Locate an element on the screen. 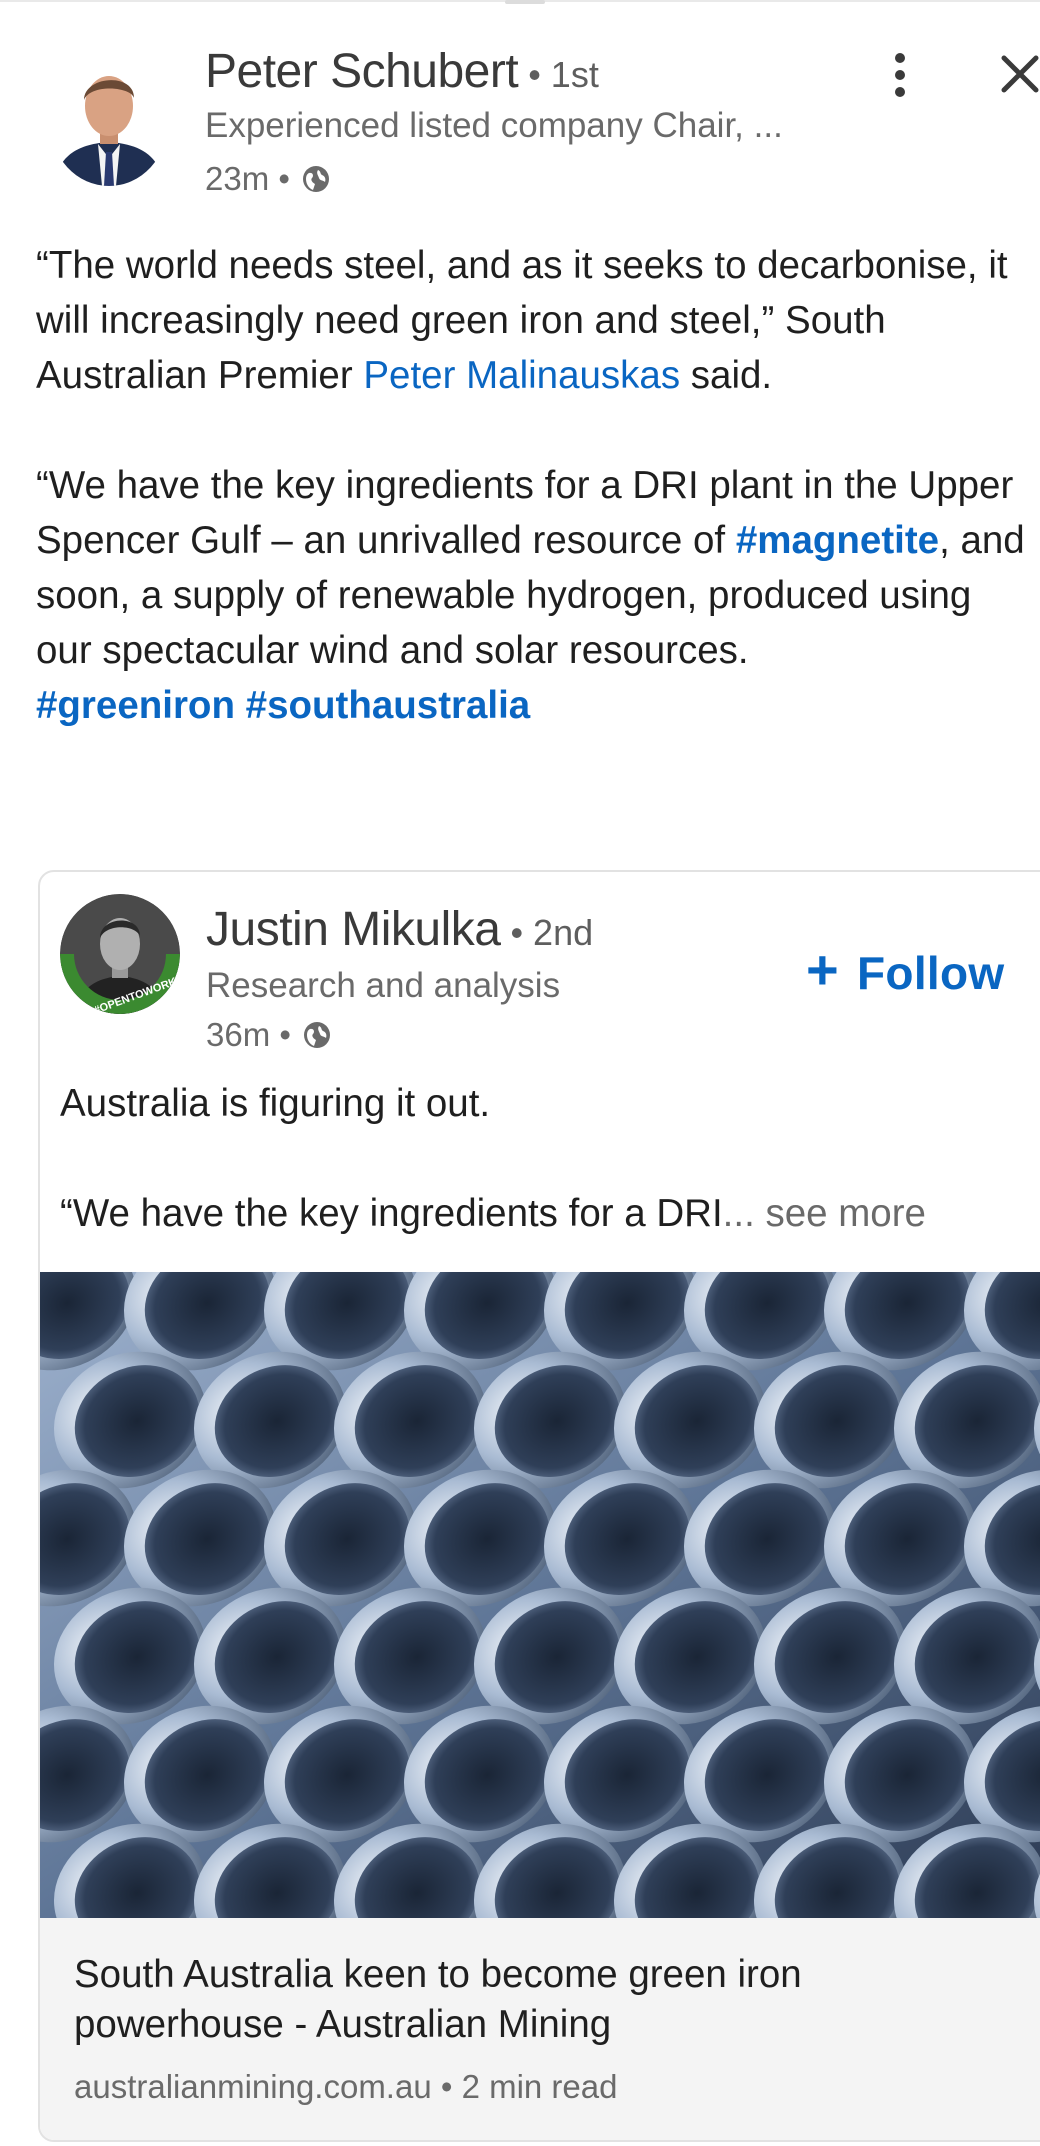 Image resolution: width=1040 pixels, height=2146 pixels. close-icon is located at coordinates (1019, 74).